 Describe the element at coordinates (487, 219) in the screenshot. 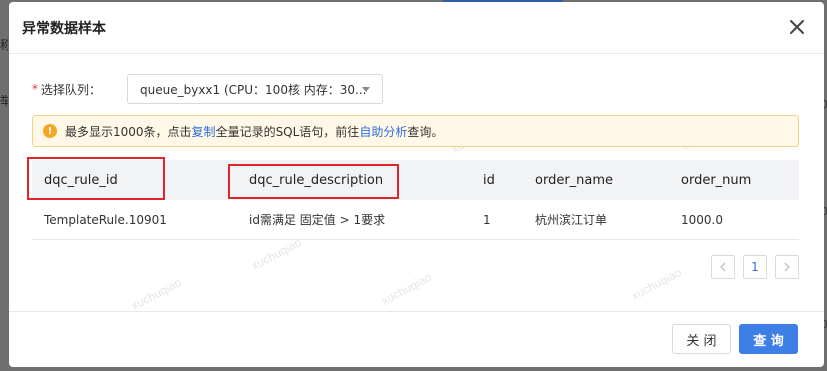

I see `table-cell: 1` at that location.